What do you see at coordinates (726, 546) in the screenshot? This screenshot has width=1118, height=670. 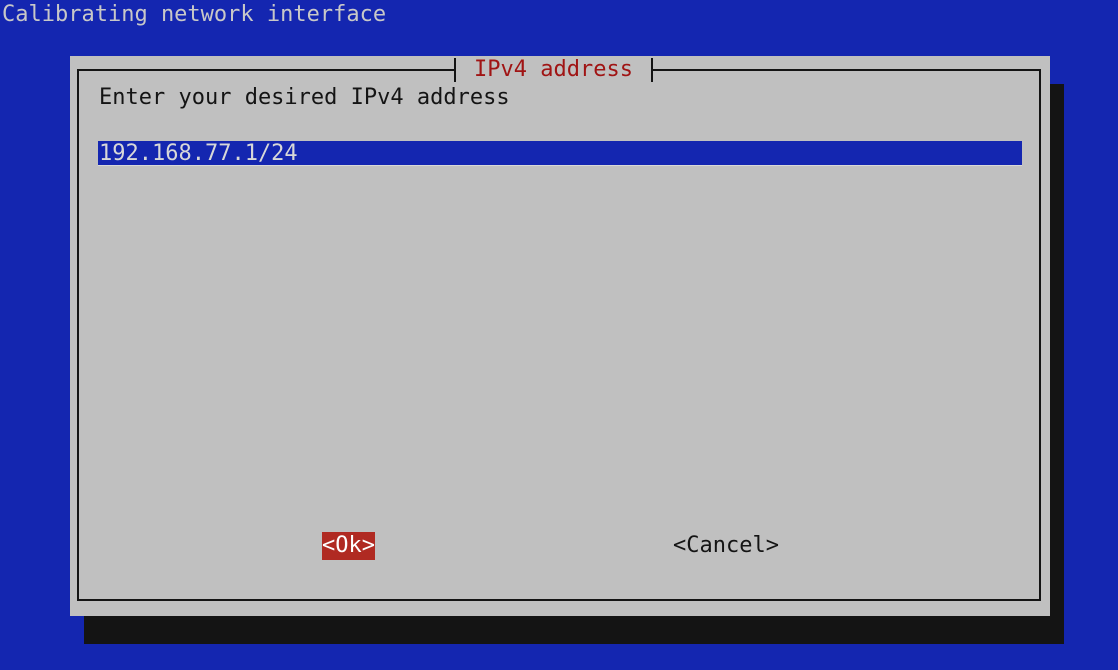 I see `cancel-button: <Cancel>` at bounding box center [726, 546].